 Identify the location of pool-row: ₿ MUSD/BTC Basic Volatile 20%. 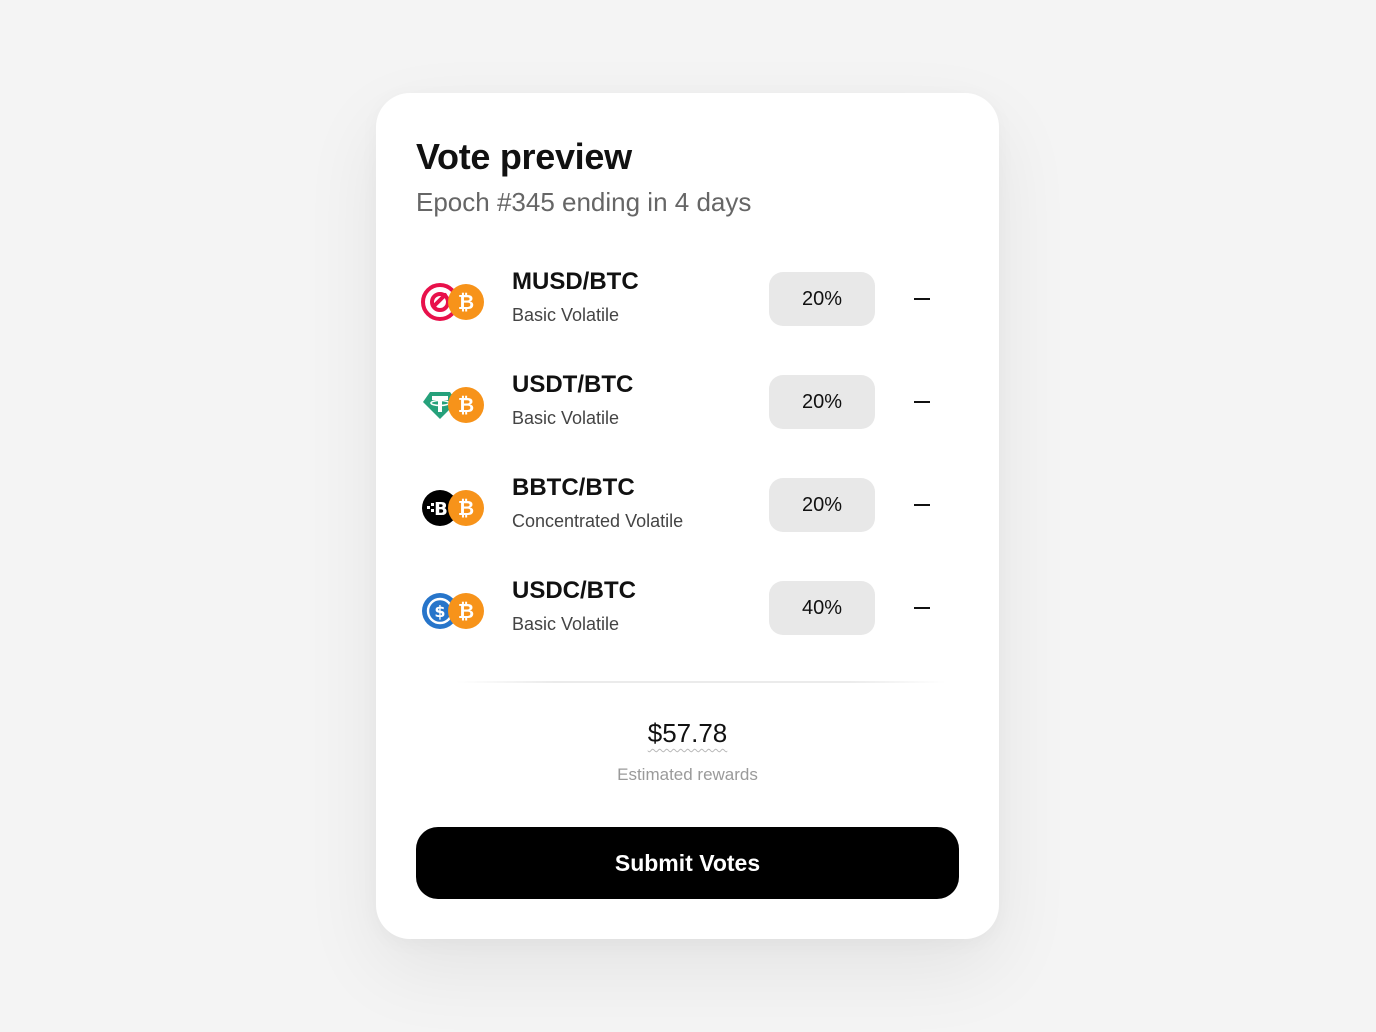
(687, 302).